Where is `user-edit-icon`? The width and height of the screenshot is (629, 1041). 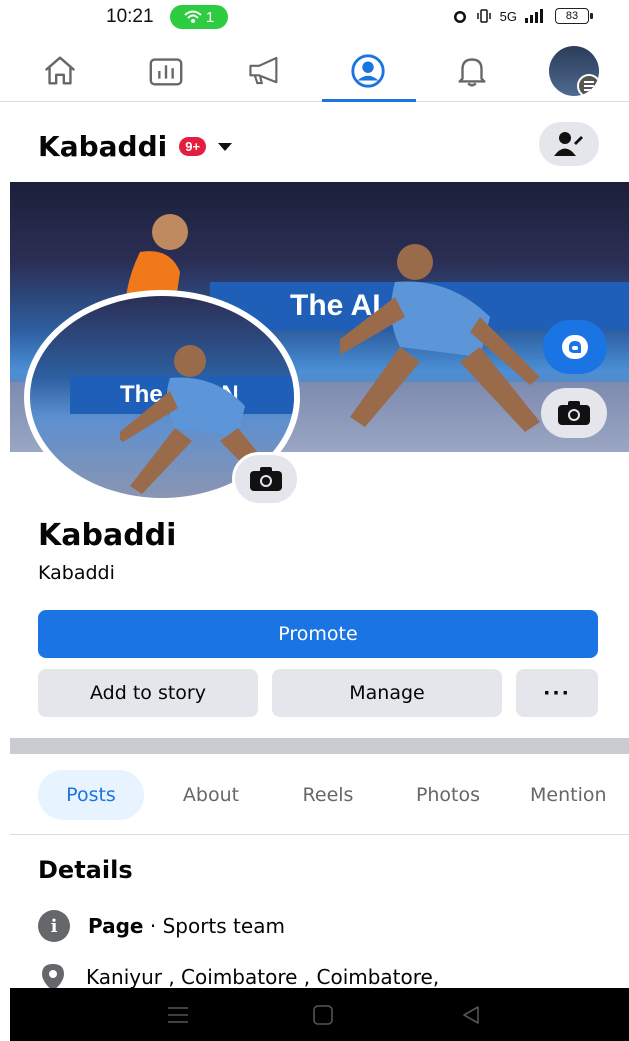 user-edit-icon is located at coordinates (568, 144).